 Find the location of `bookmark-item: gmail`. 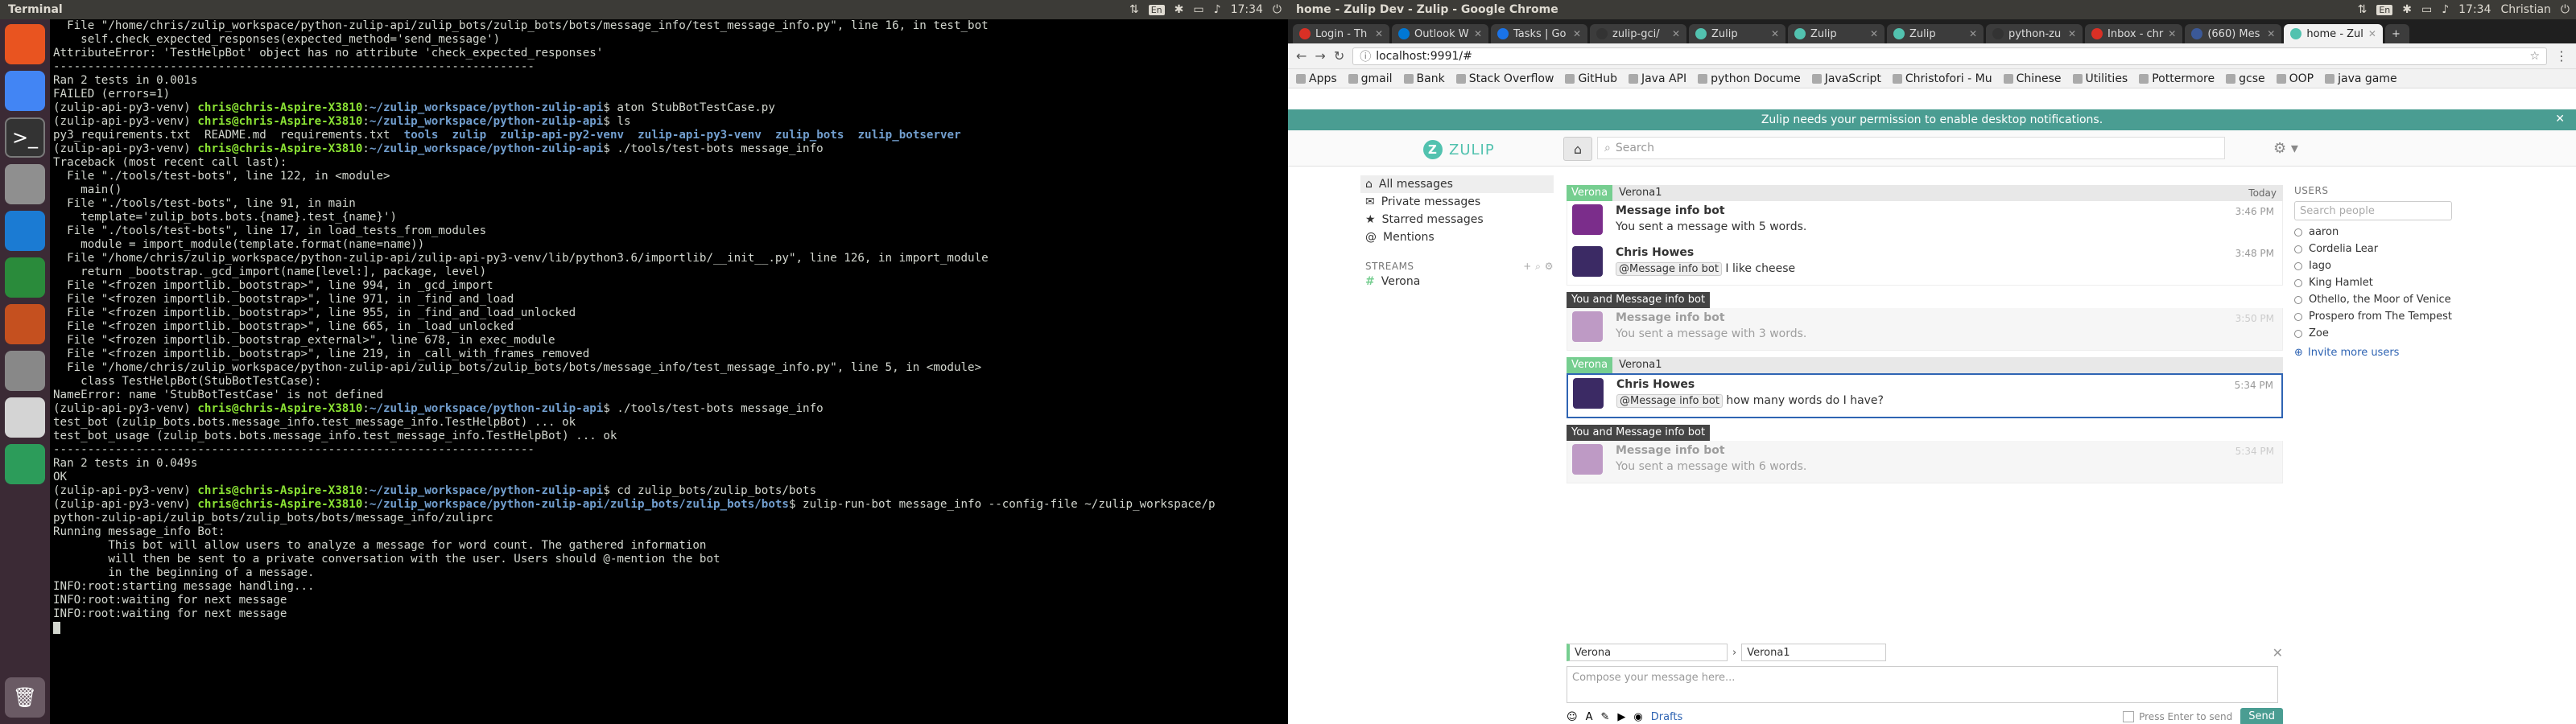

bookmark-item: gmail is located at coordinates (1370, 78).